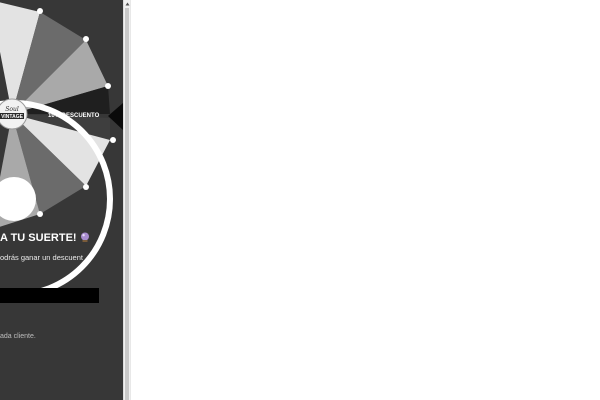 The width and height of the screenshot is (600, 400). I want to click on logo-line1: Soul, so click(12, 109).